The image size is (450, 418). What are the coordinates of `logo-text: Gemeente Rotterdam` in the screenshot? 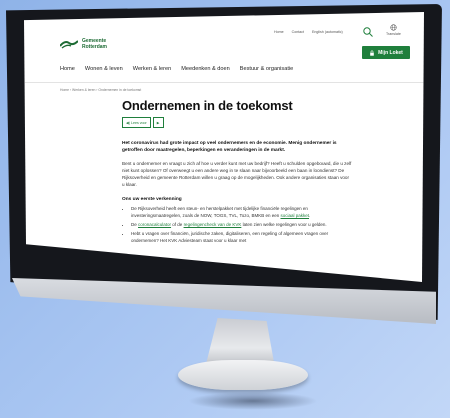 It's located at (94, 44).